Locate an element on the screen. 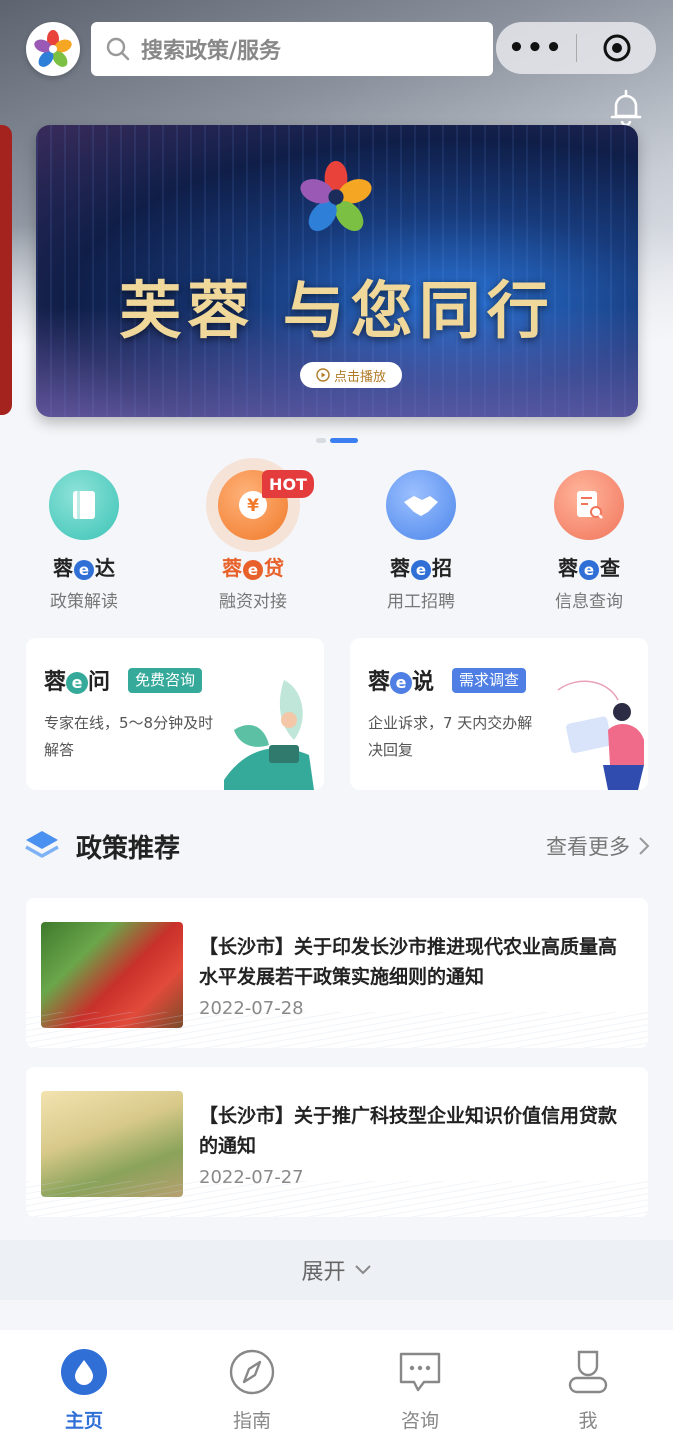 The image size is (673, 1438). service-title: 蓉e问 is located at coordinates (77, 682).